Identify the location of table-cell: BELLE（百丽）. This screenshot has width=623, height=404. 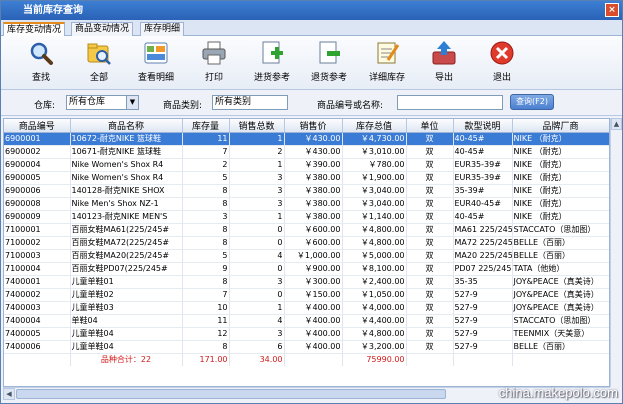
(560, 243).